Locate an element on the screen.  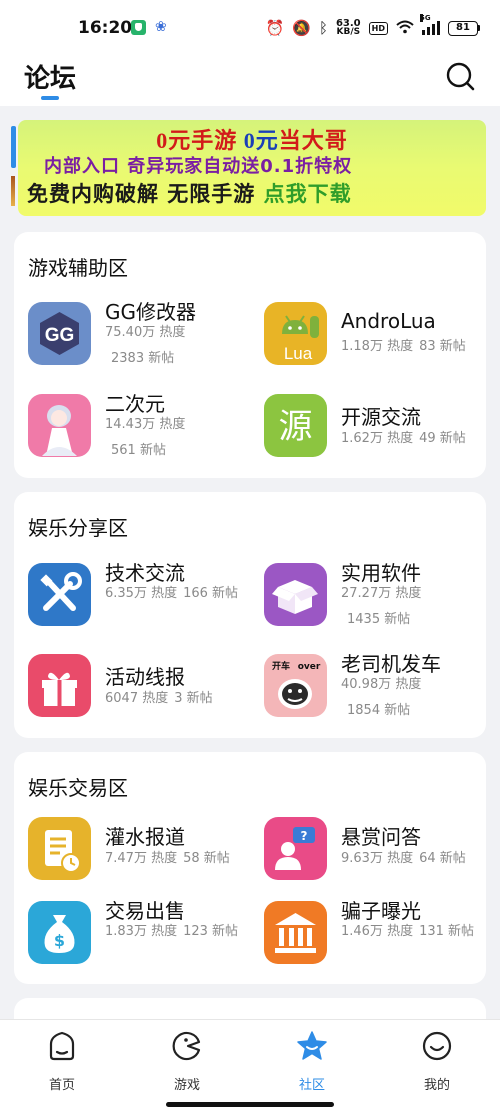
battery-icon: 81 is located at coordinates (464, 28).